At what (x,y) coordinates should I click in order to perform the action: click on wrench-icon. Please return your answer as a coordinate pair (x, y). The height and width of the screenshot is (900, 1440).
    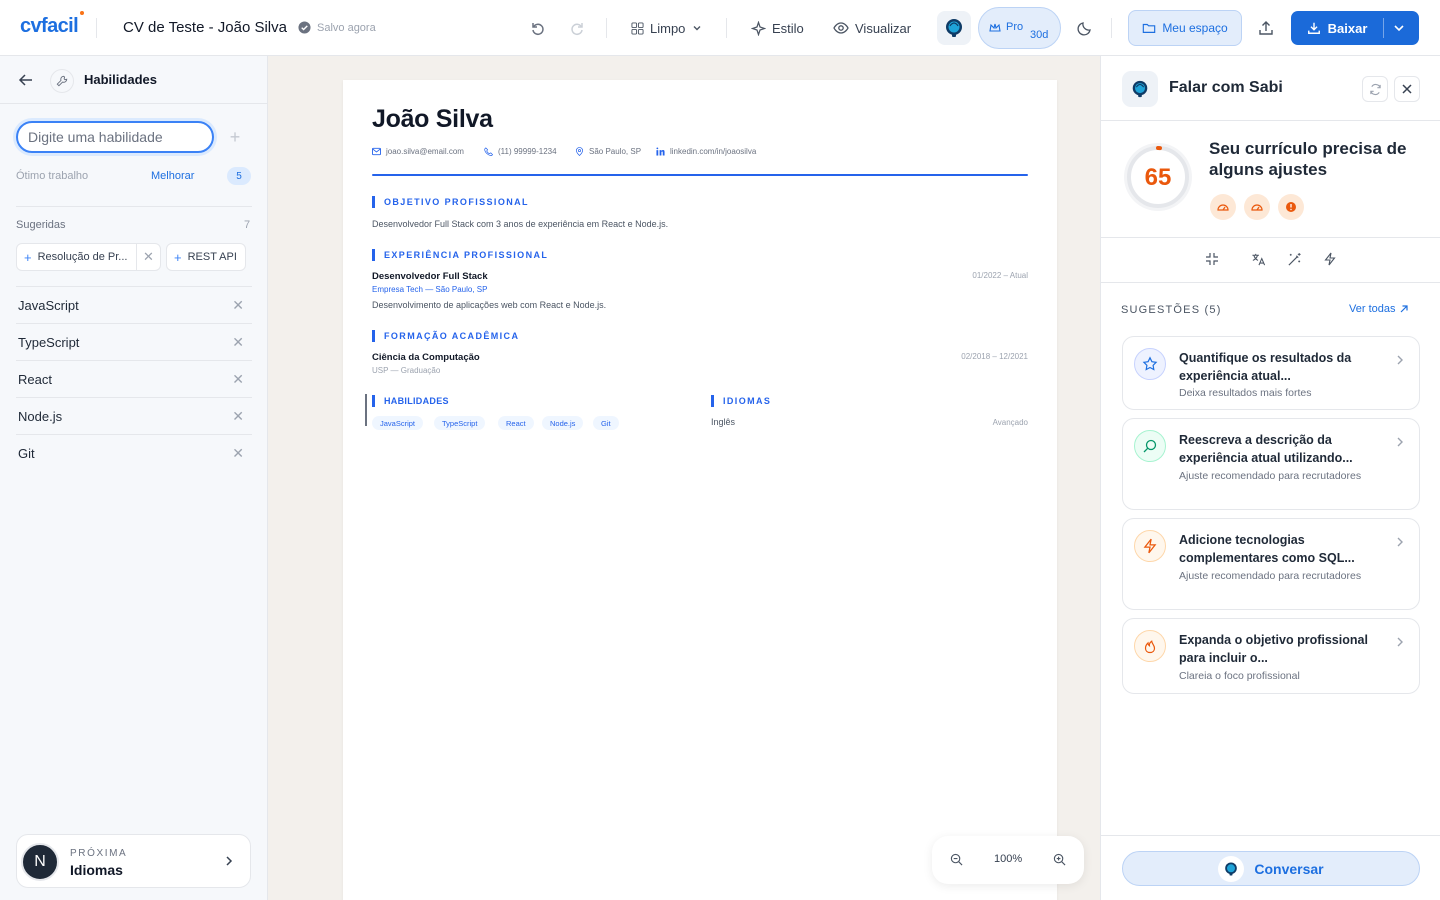
    Looking at the image, I should click on (62, 81).